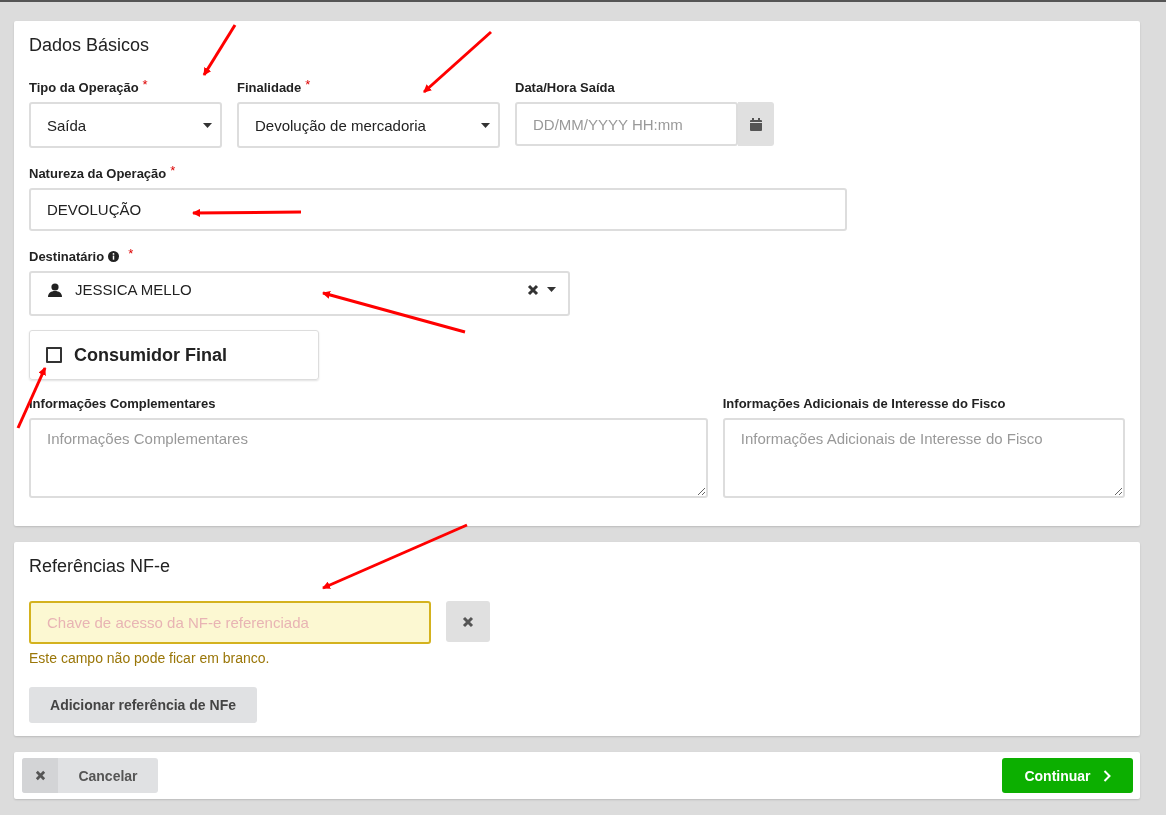 Image resolution: width=1166 pixels, height=815 pixels. I want to click on person-icon, so click(55, 289).